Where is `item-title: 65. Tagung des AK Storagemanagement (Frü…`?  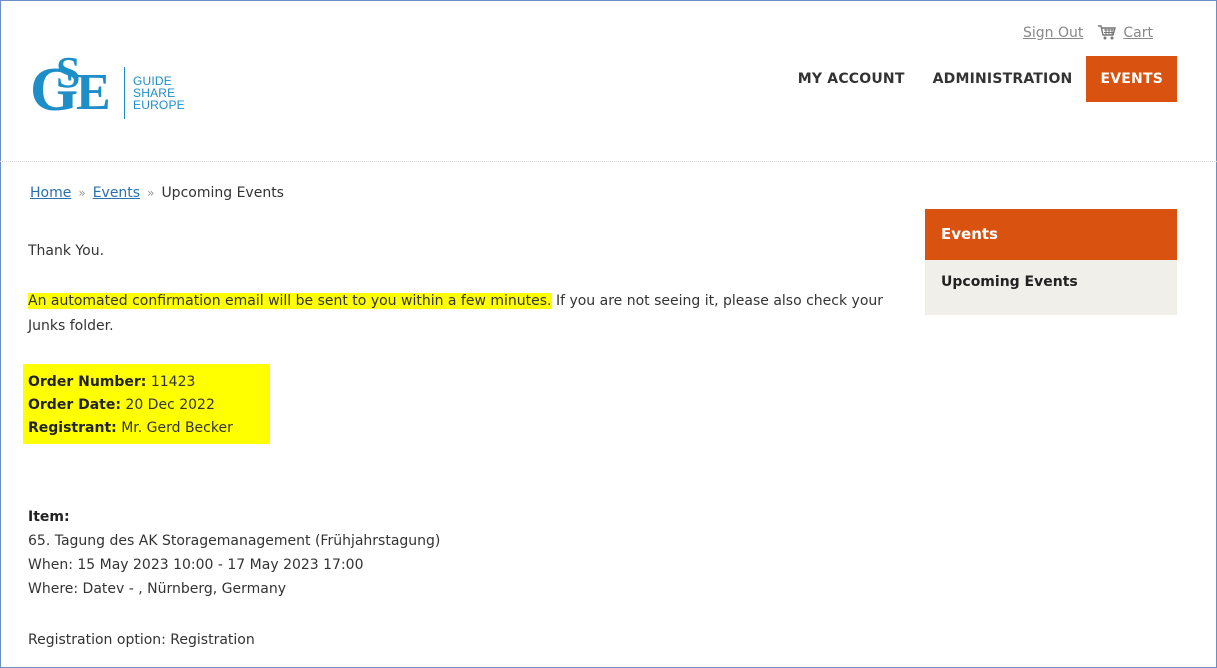 item-title: 65. Tagung des AK Storagemanagement (Frü… is located at coordinates (234, 541).